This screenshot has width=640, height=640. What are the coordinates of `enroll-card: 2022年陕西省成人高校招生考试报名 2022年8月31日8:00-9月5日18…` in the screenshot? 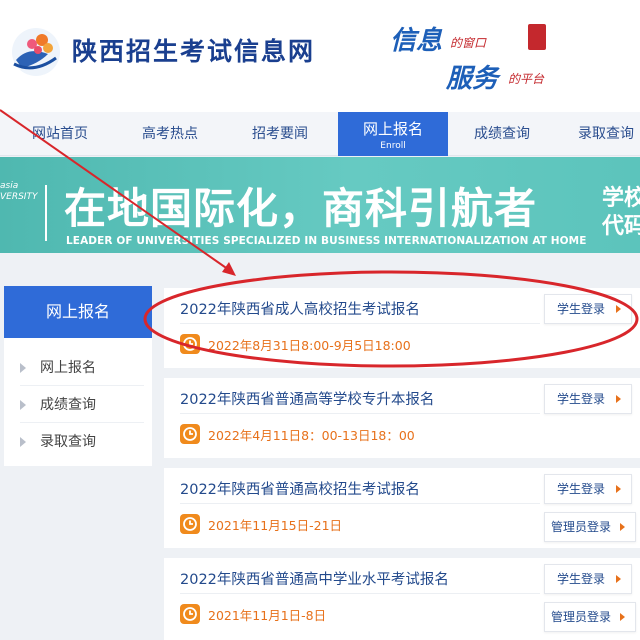 It's located at (402, 328).